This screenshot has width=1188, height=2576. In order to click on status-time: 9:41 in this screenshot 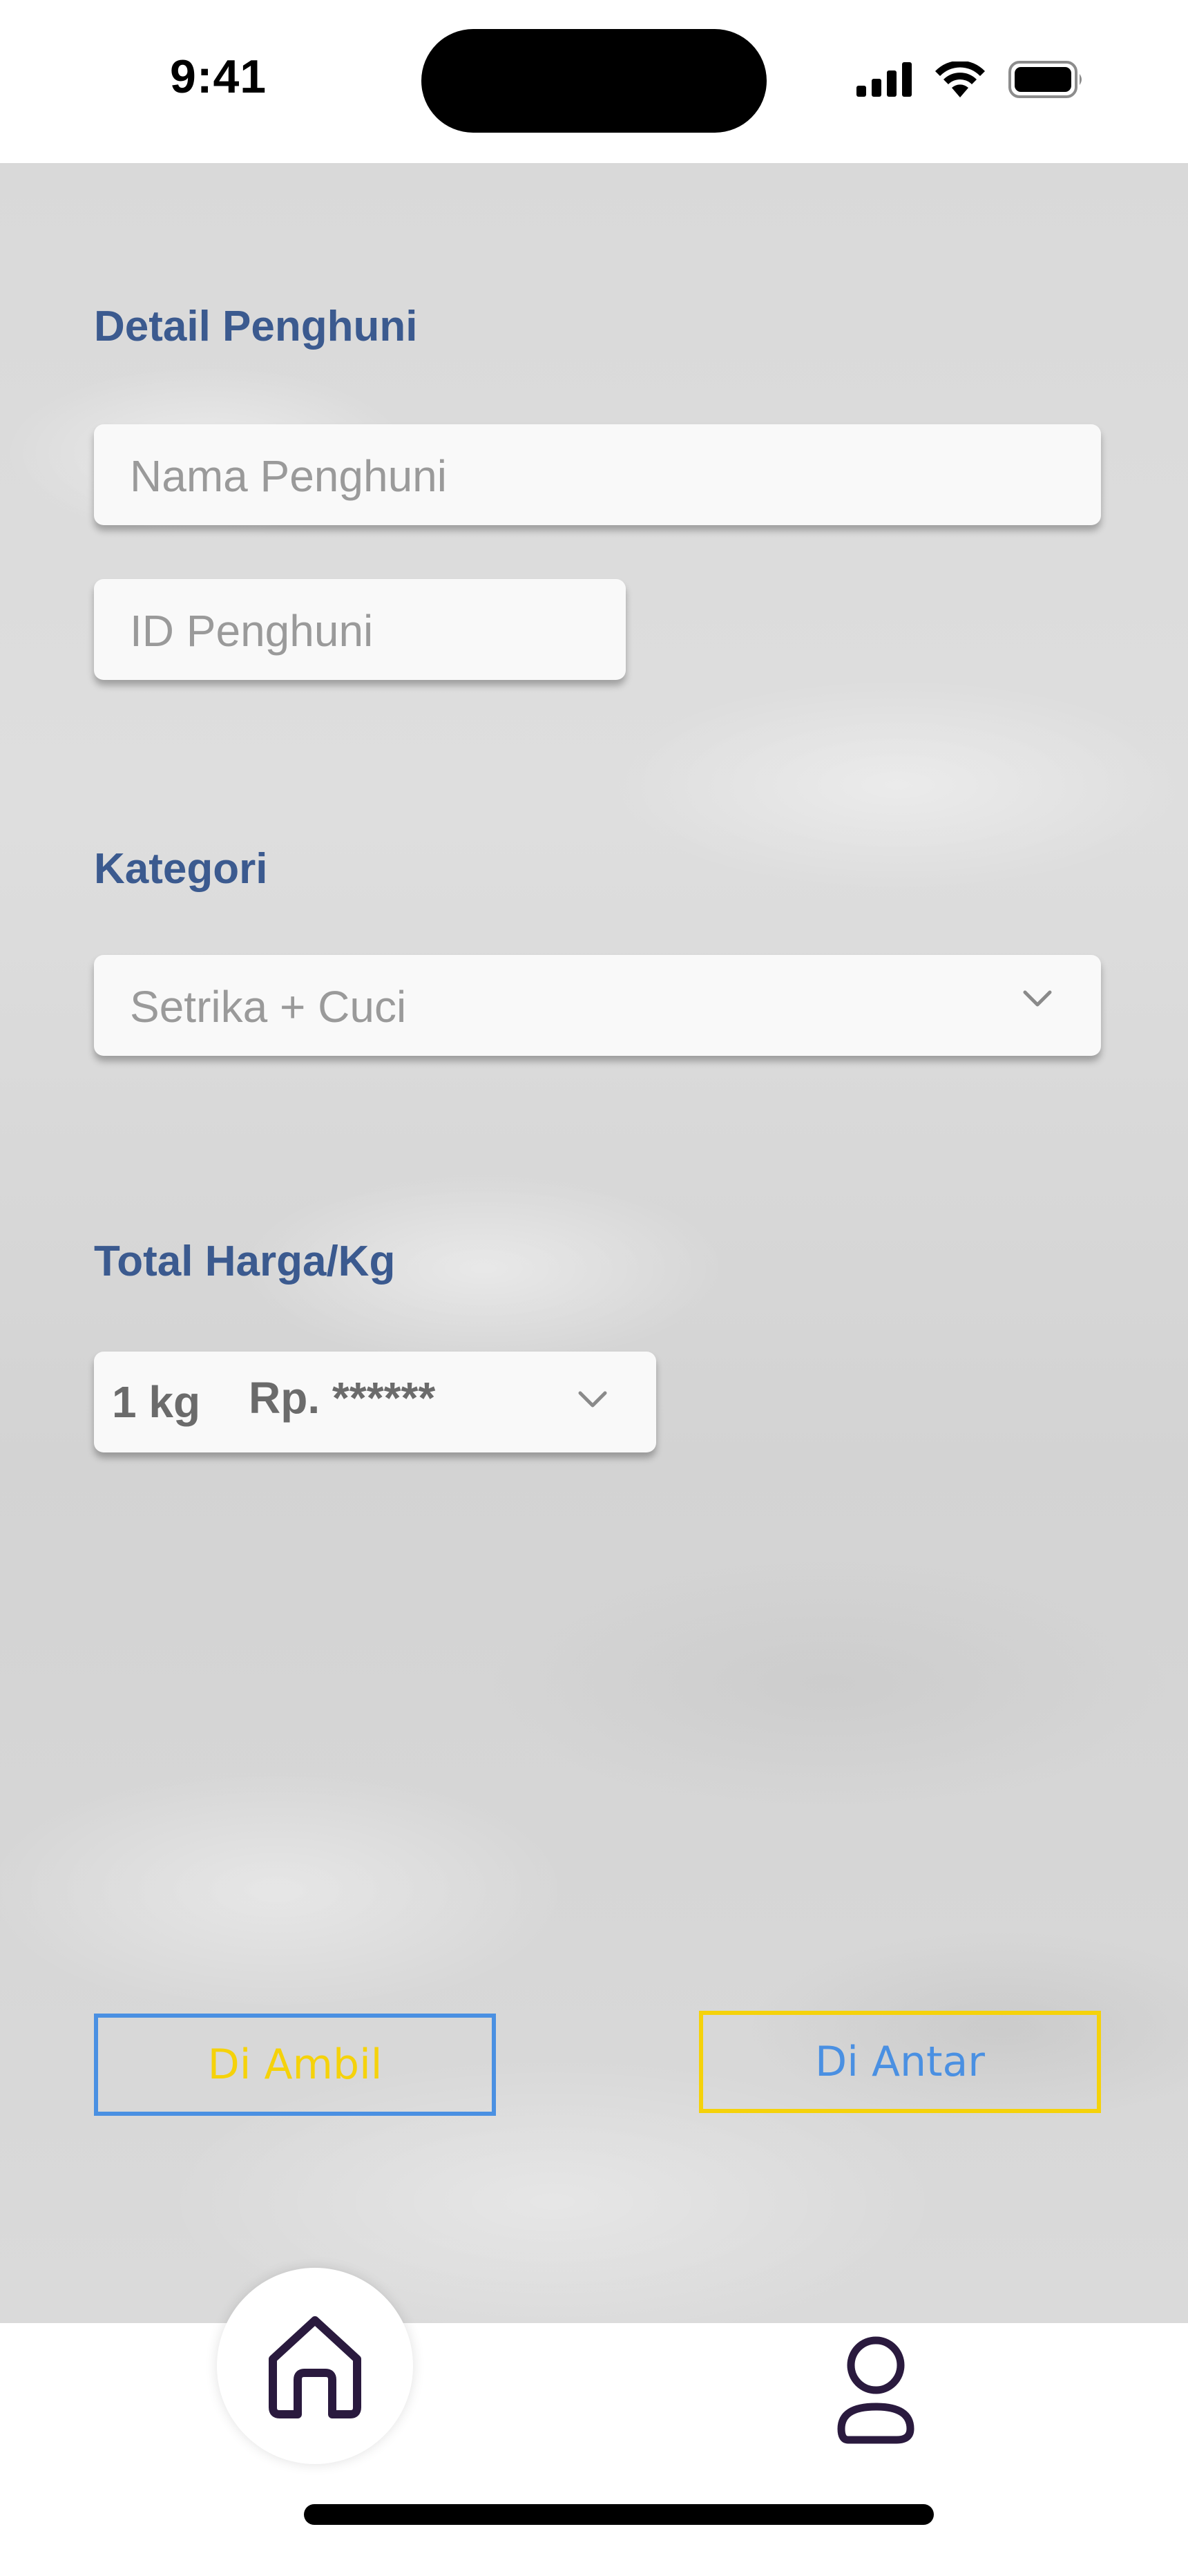, I will do `click(219, 76)`.